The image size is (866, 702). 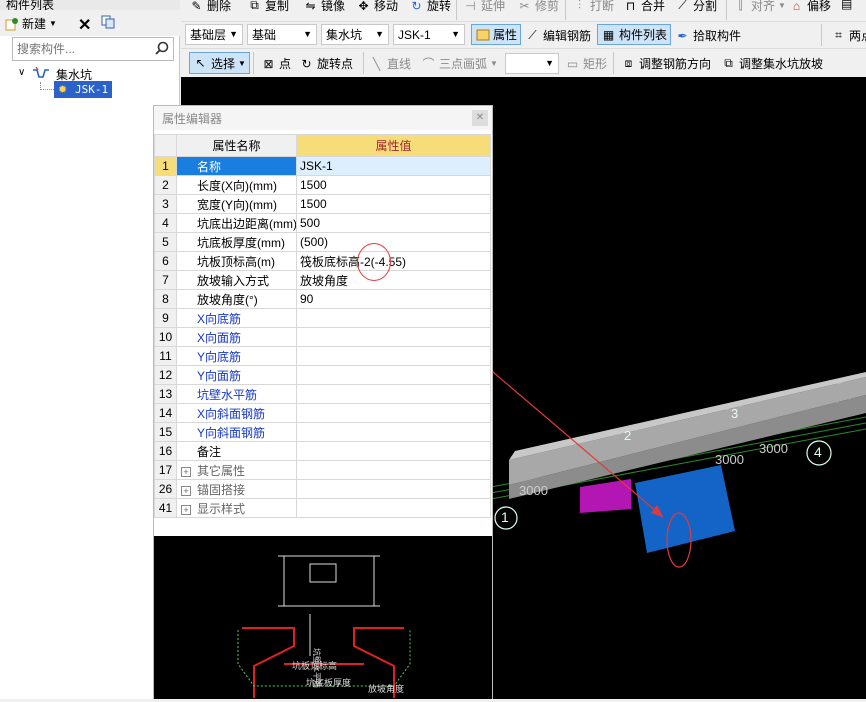 What do you see at coordinates (322, 261) in the screenshot?
I see `table-row: 6 坑板顶标高(m) 筏板底标高-2(-4.55)` at bounding box center [322, 261].